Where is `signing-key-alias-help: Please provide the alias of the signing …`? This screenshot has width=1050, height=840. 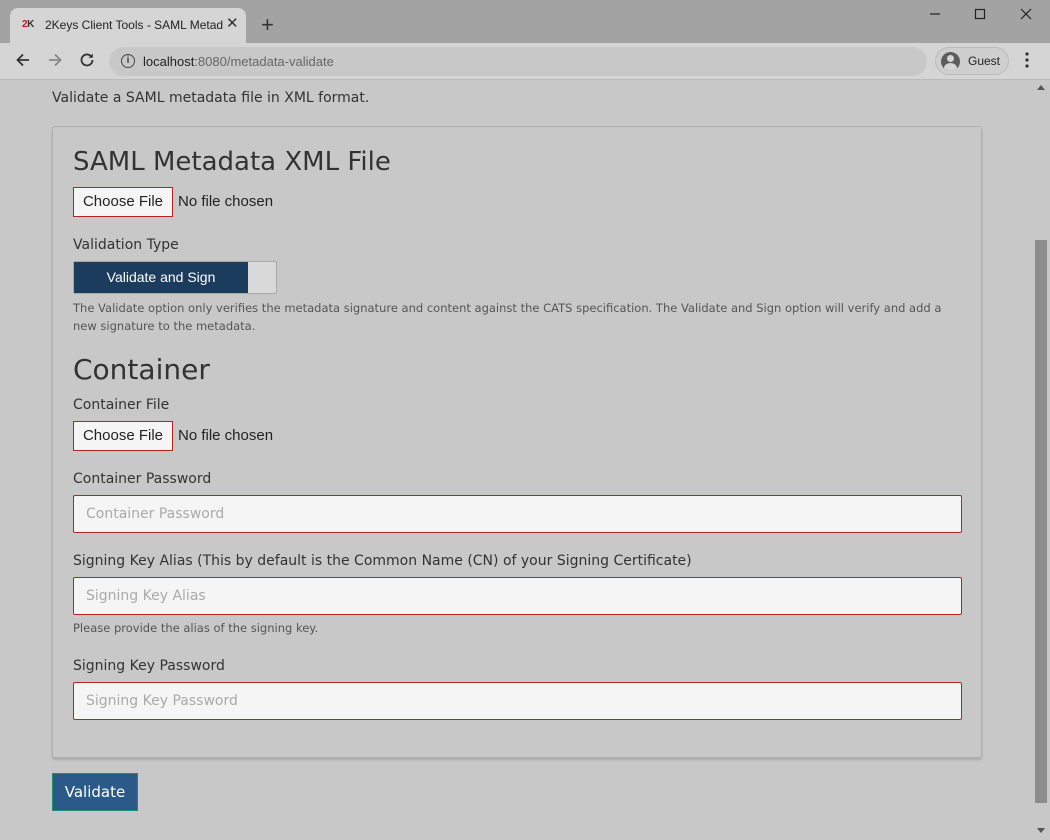 signing-key-alias-help: Please provide the alias of the signing … is located at coordinates (196, 628).